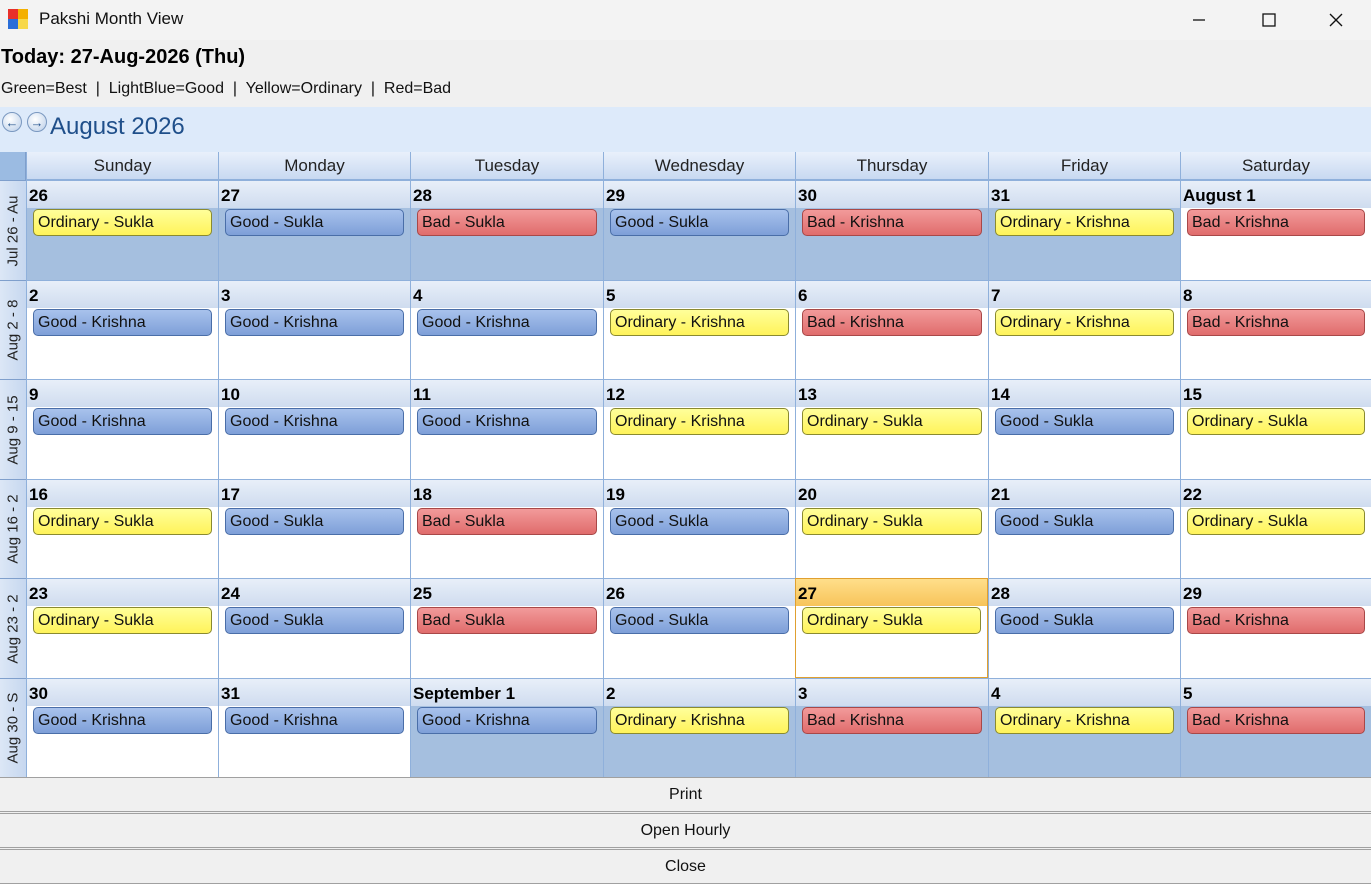 Image resolution: width=1371 pixels, height=884 pixels. Describe the element at coordinates (422, 593) in the screenshot. I see `day-number: 25` at that location.